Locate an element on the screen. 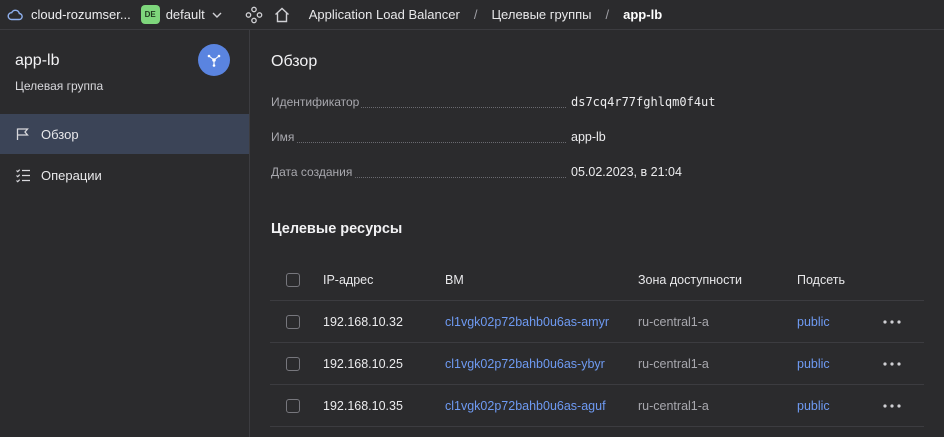  cloud-icon is located at coordinates (15, 15).